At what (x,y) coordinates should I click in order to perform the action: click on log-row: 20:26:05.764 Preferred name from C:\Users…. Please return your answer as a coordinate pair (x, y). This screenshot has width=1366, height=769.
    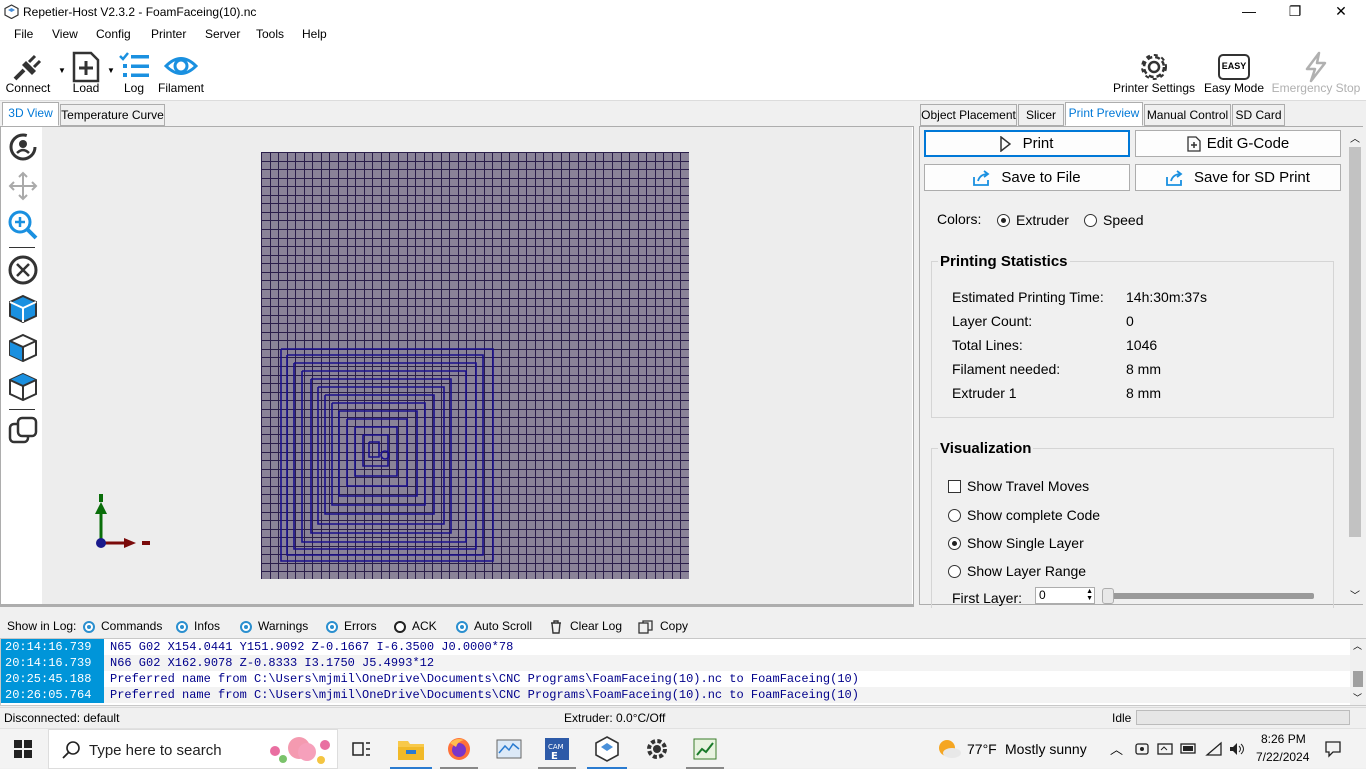
    Looking at the image, I should click on (675, 695).